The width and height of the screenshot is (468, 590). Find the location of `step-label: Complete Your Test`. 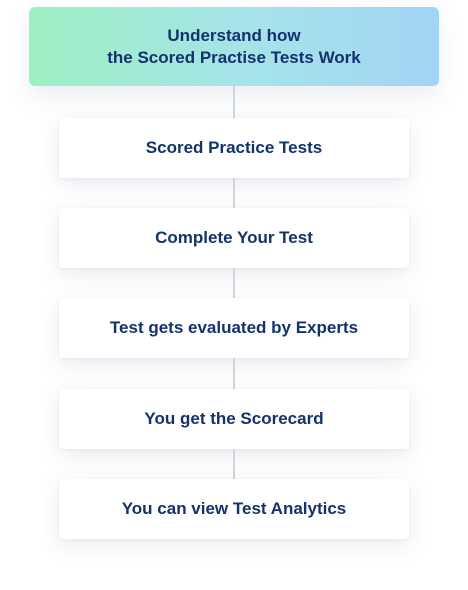

step-label: Complete Your Test is located at coordinates (234, 237).